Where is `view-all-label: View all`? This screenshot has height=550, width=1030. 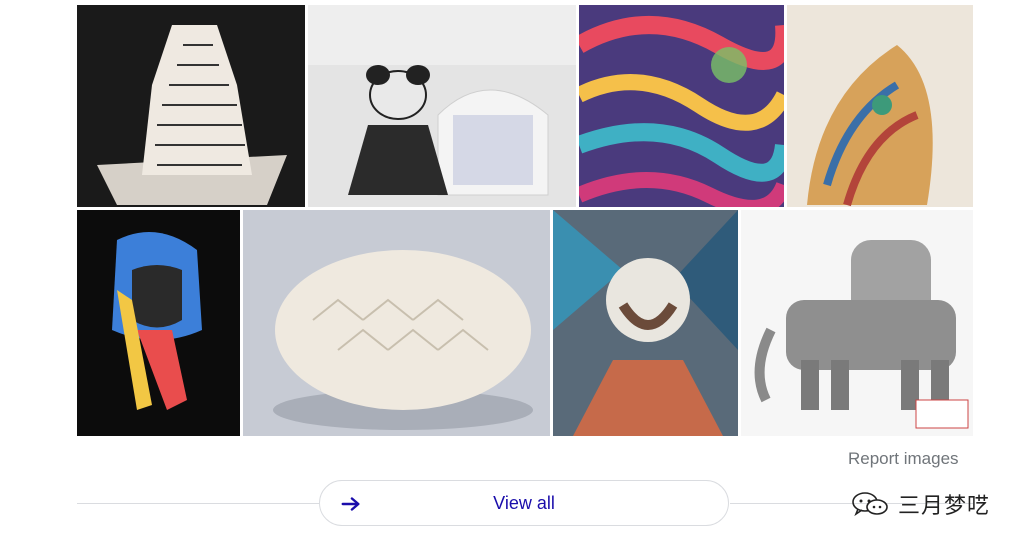 view-all-label: View all is located at coordinates (524, 503).